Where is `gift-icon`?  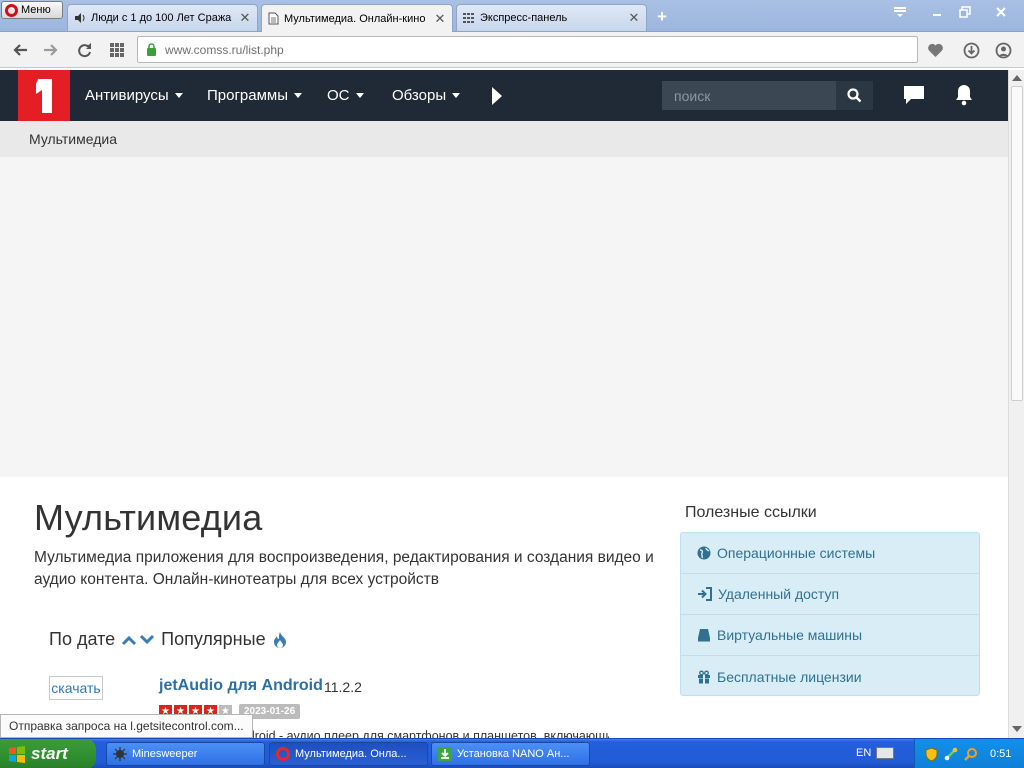
gift-icon is located at coordinates (704, 677).